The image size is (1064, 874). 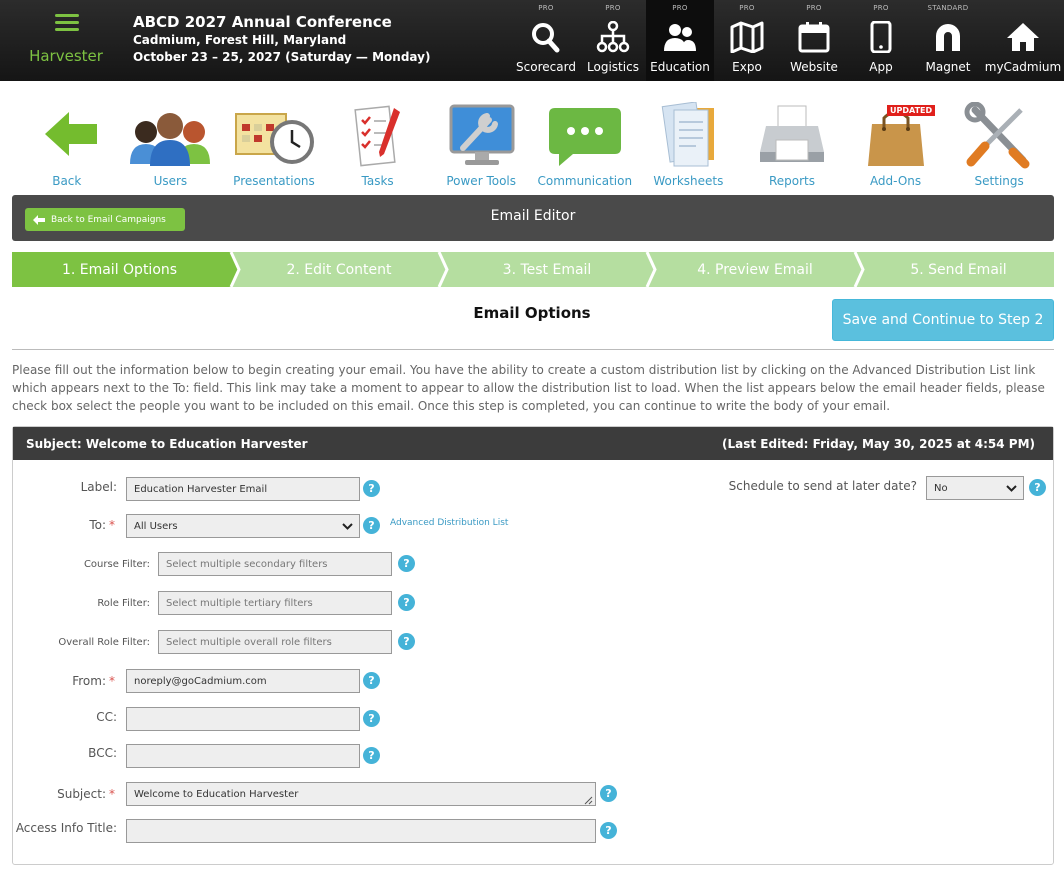 I want to click on module-magnet: STANDARD Magnet, so click(x=948, y=40).